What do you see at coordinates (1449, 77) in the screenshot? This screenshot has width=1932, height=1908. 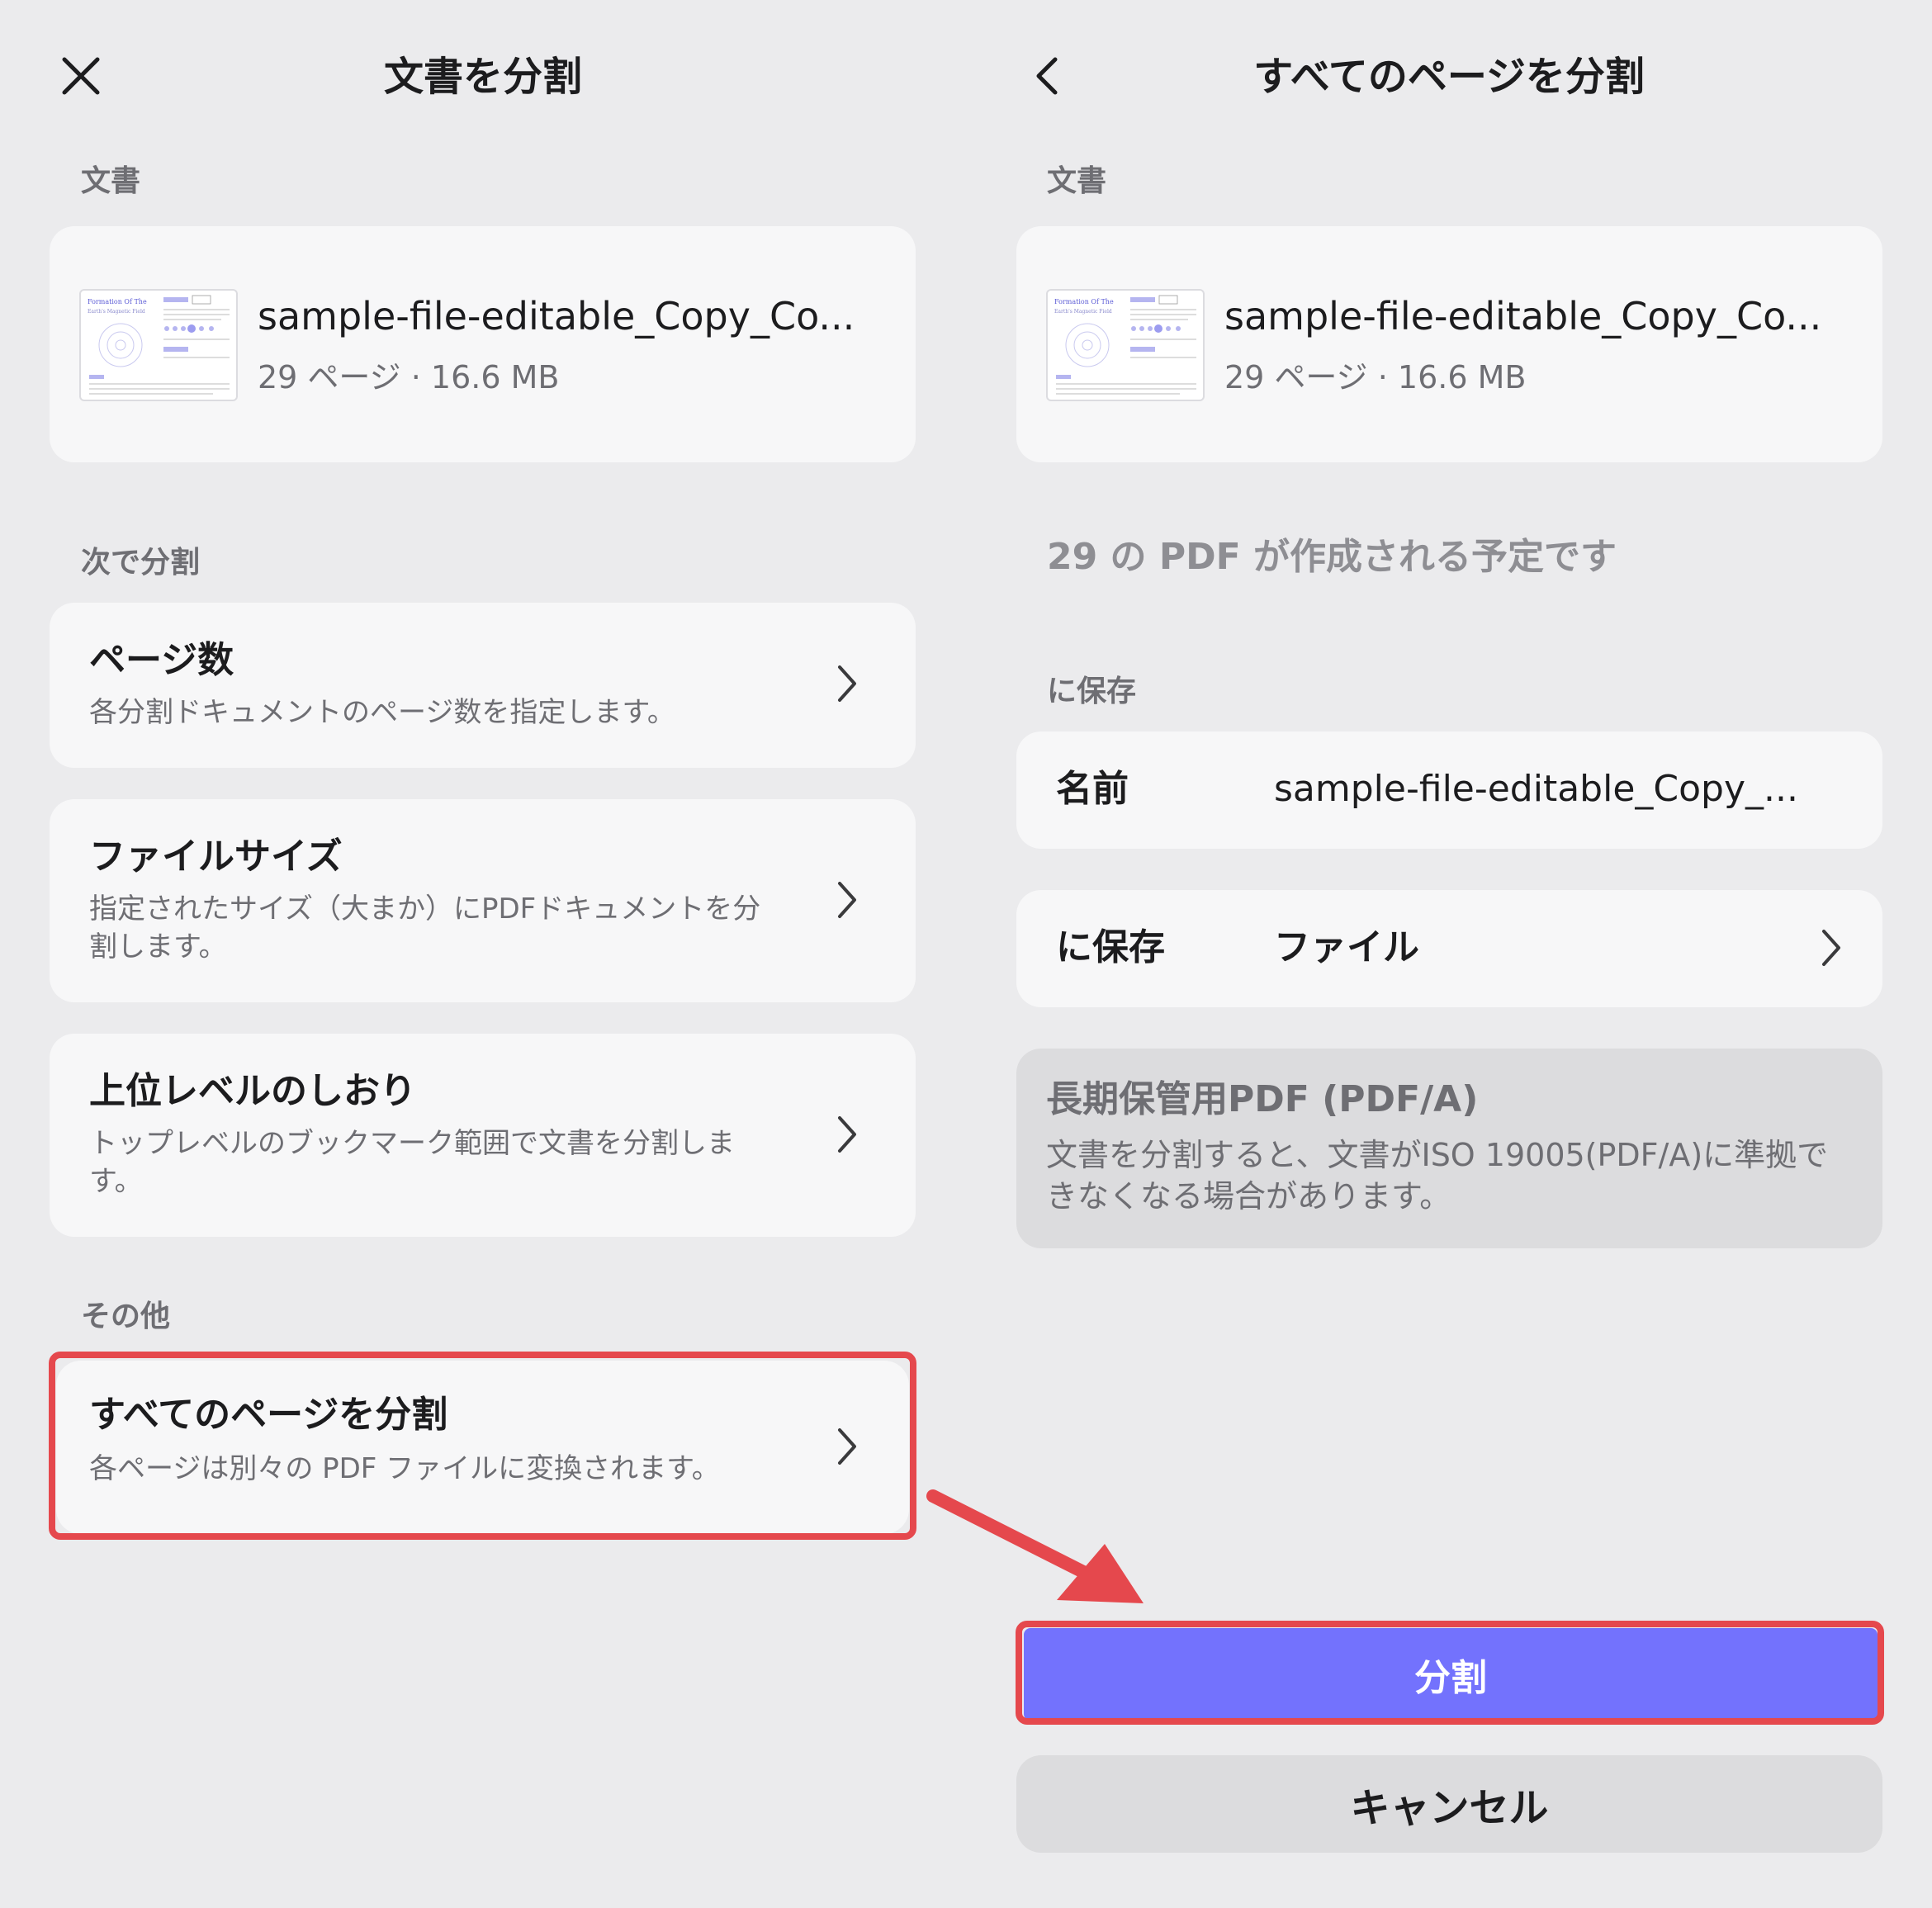 I see `page-title: すべてのページを分割` at bounding box center [1449, 77].